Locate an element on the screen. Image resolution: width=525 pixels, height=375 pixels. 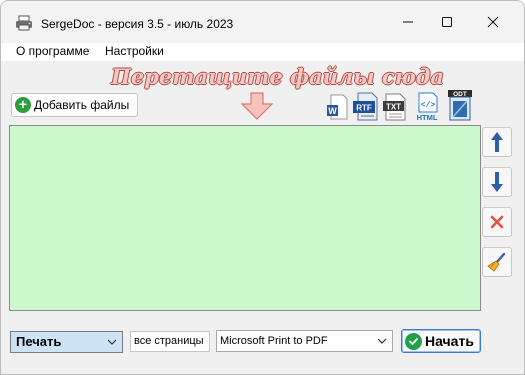
clear-button is located at coordinates (497, 262).